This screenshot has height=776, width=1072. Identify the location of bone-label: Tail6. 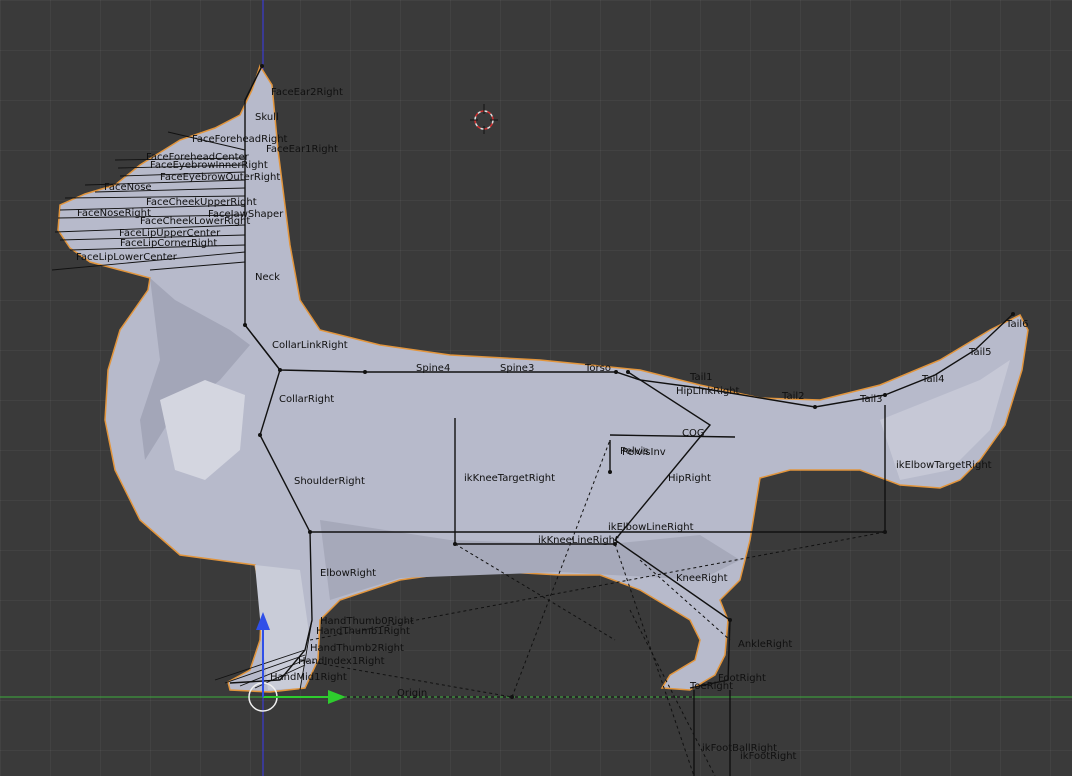
(1017, 324).